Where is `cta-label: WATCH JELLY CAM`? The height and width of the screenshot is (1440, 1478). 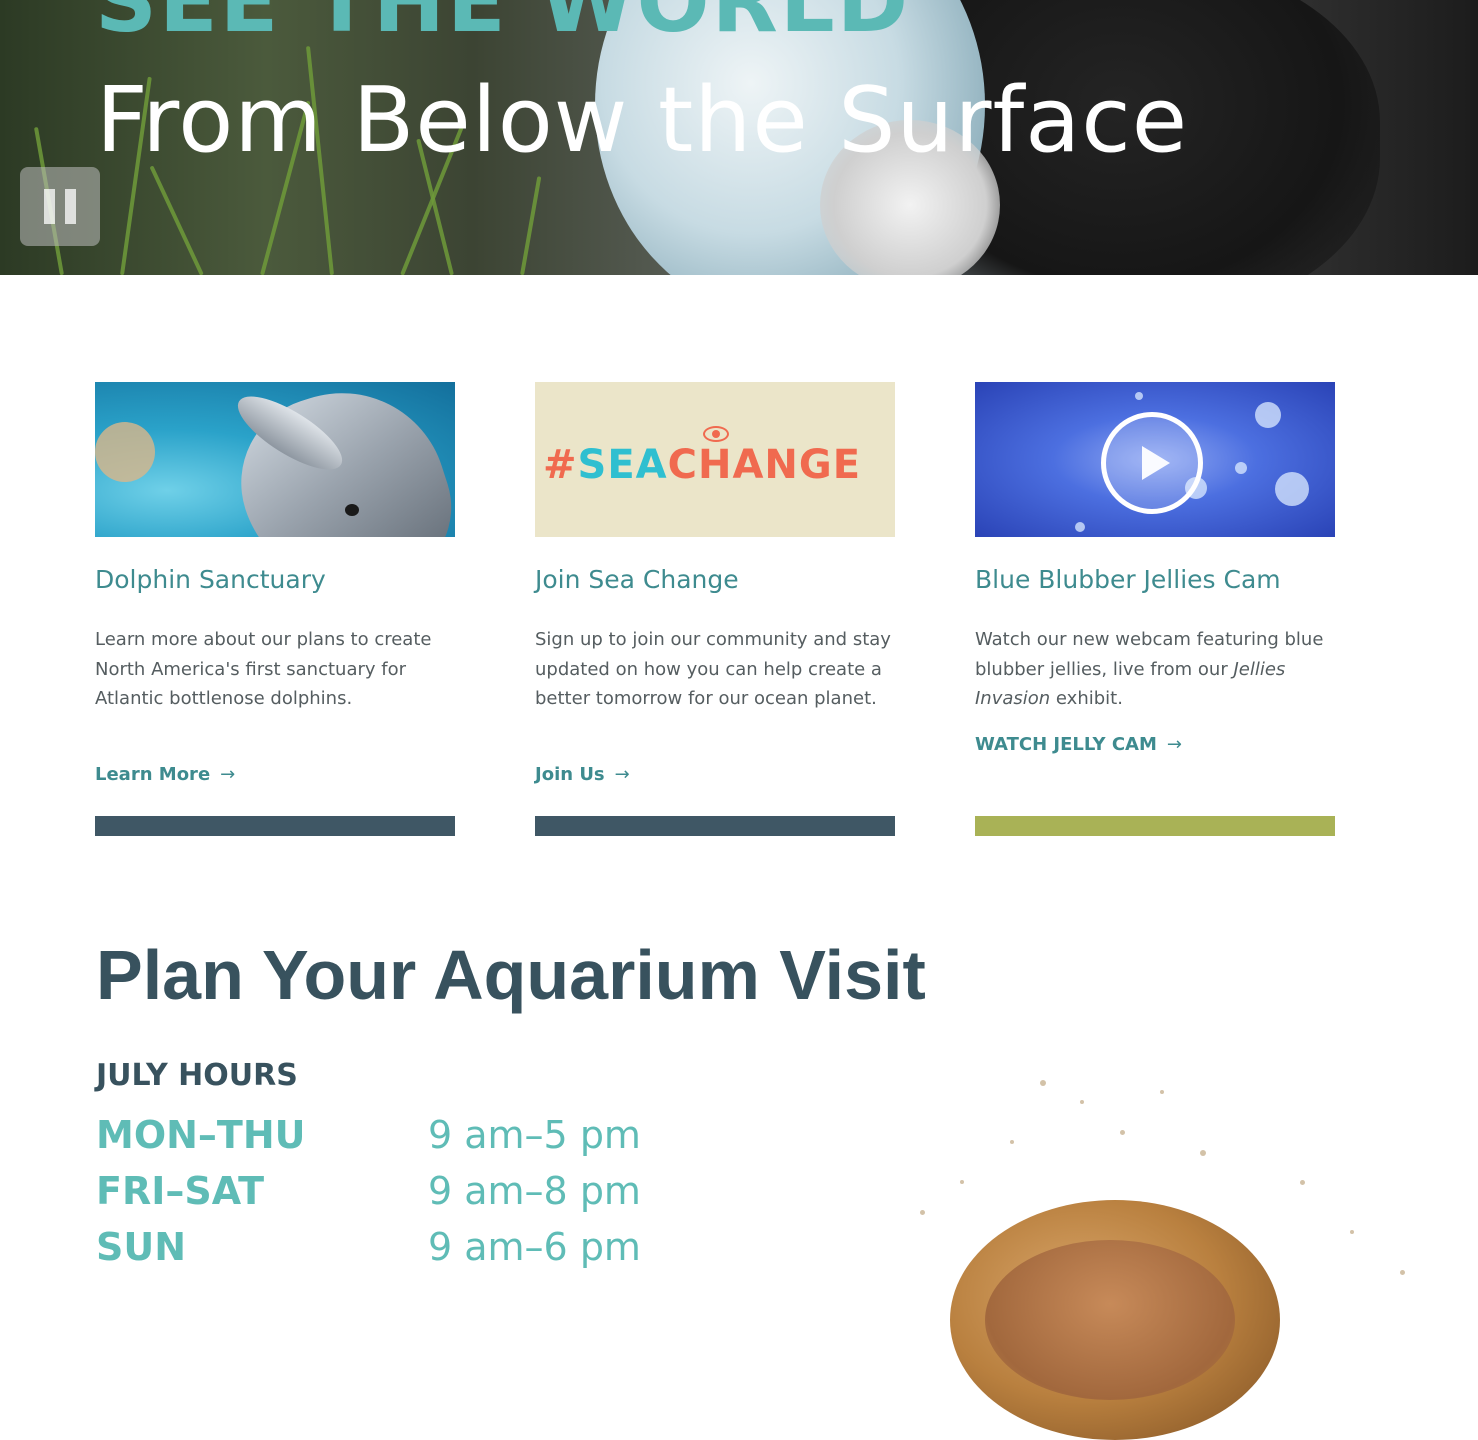 cta-label: WATCH JELLY CAM is located at coordinates (1066, 744).